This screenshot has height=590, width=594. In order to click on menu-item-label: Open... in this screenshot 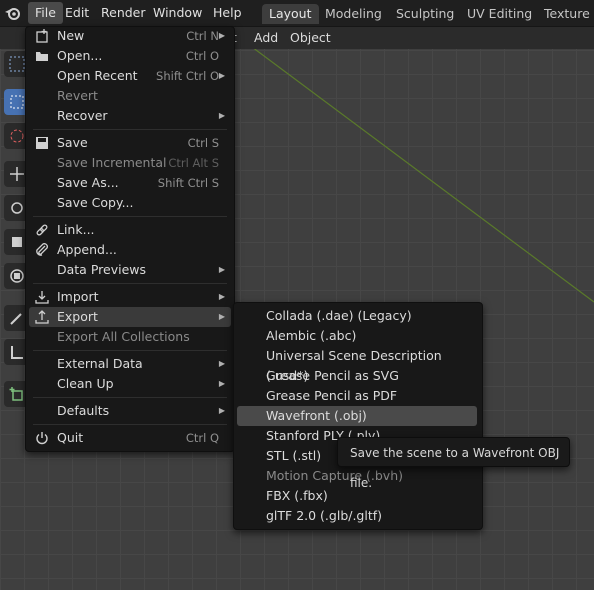, I will do `click(80, 55)`.